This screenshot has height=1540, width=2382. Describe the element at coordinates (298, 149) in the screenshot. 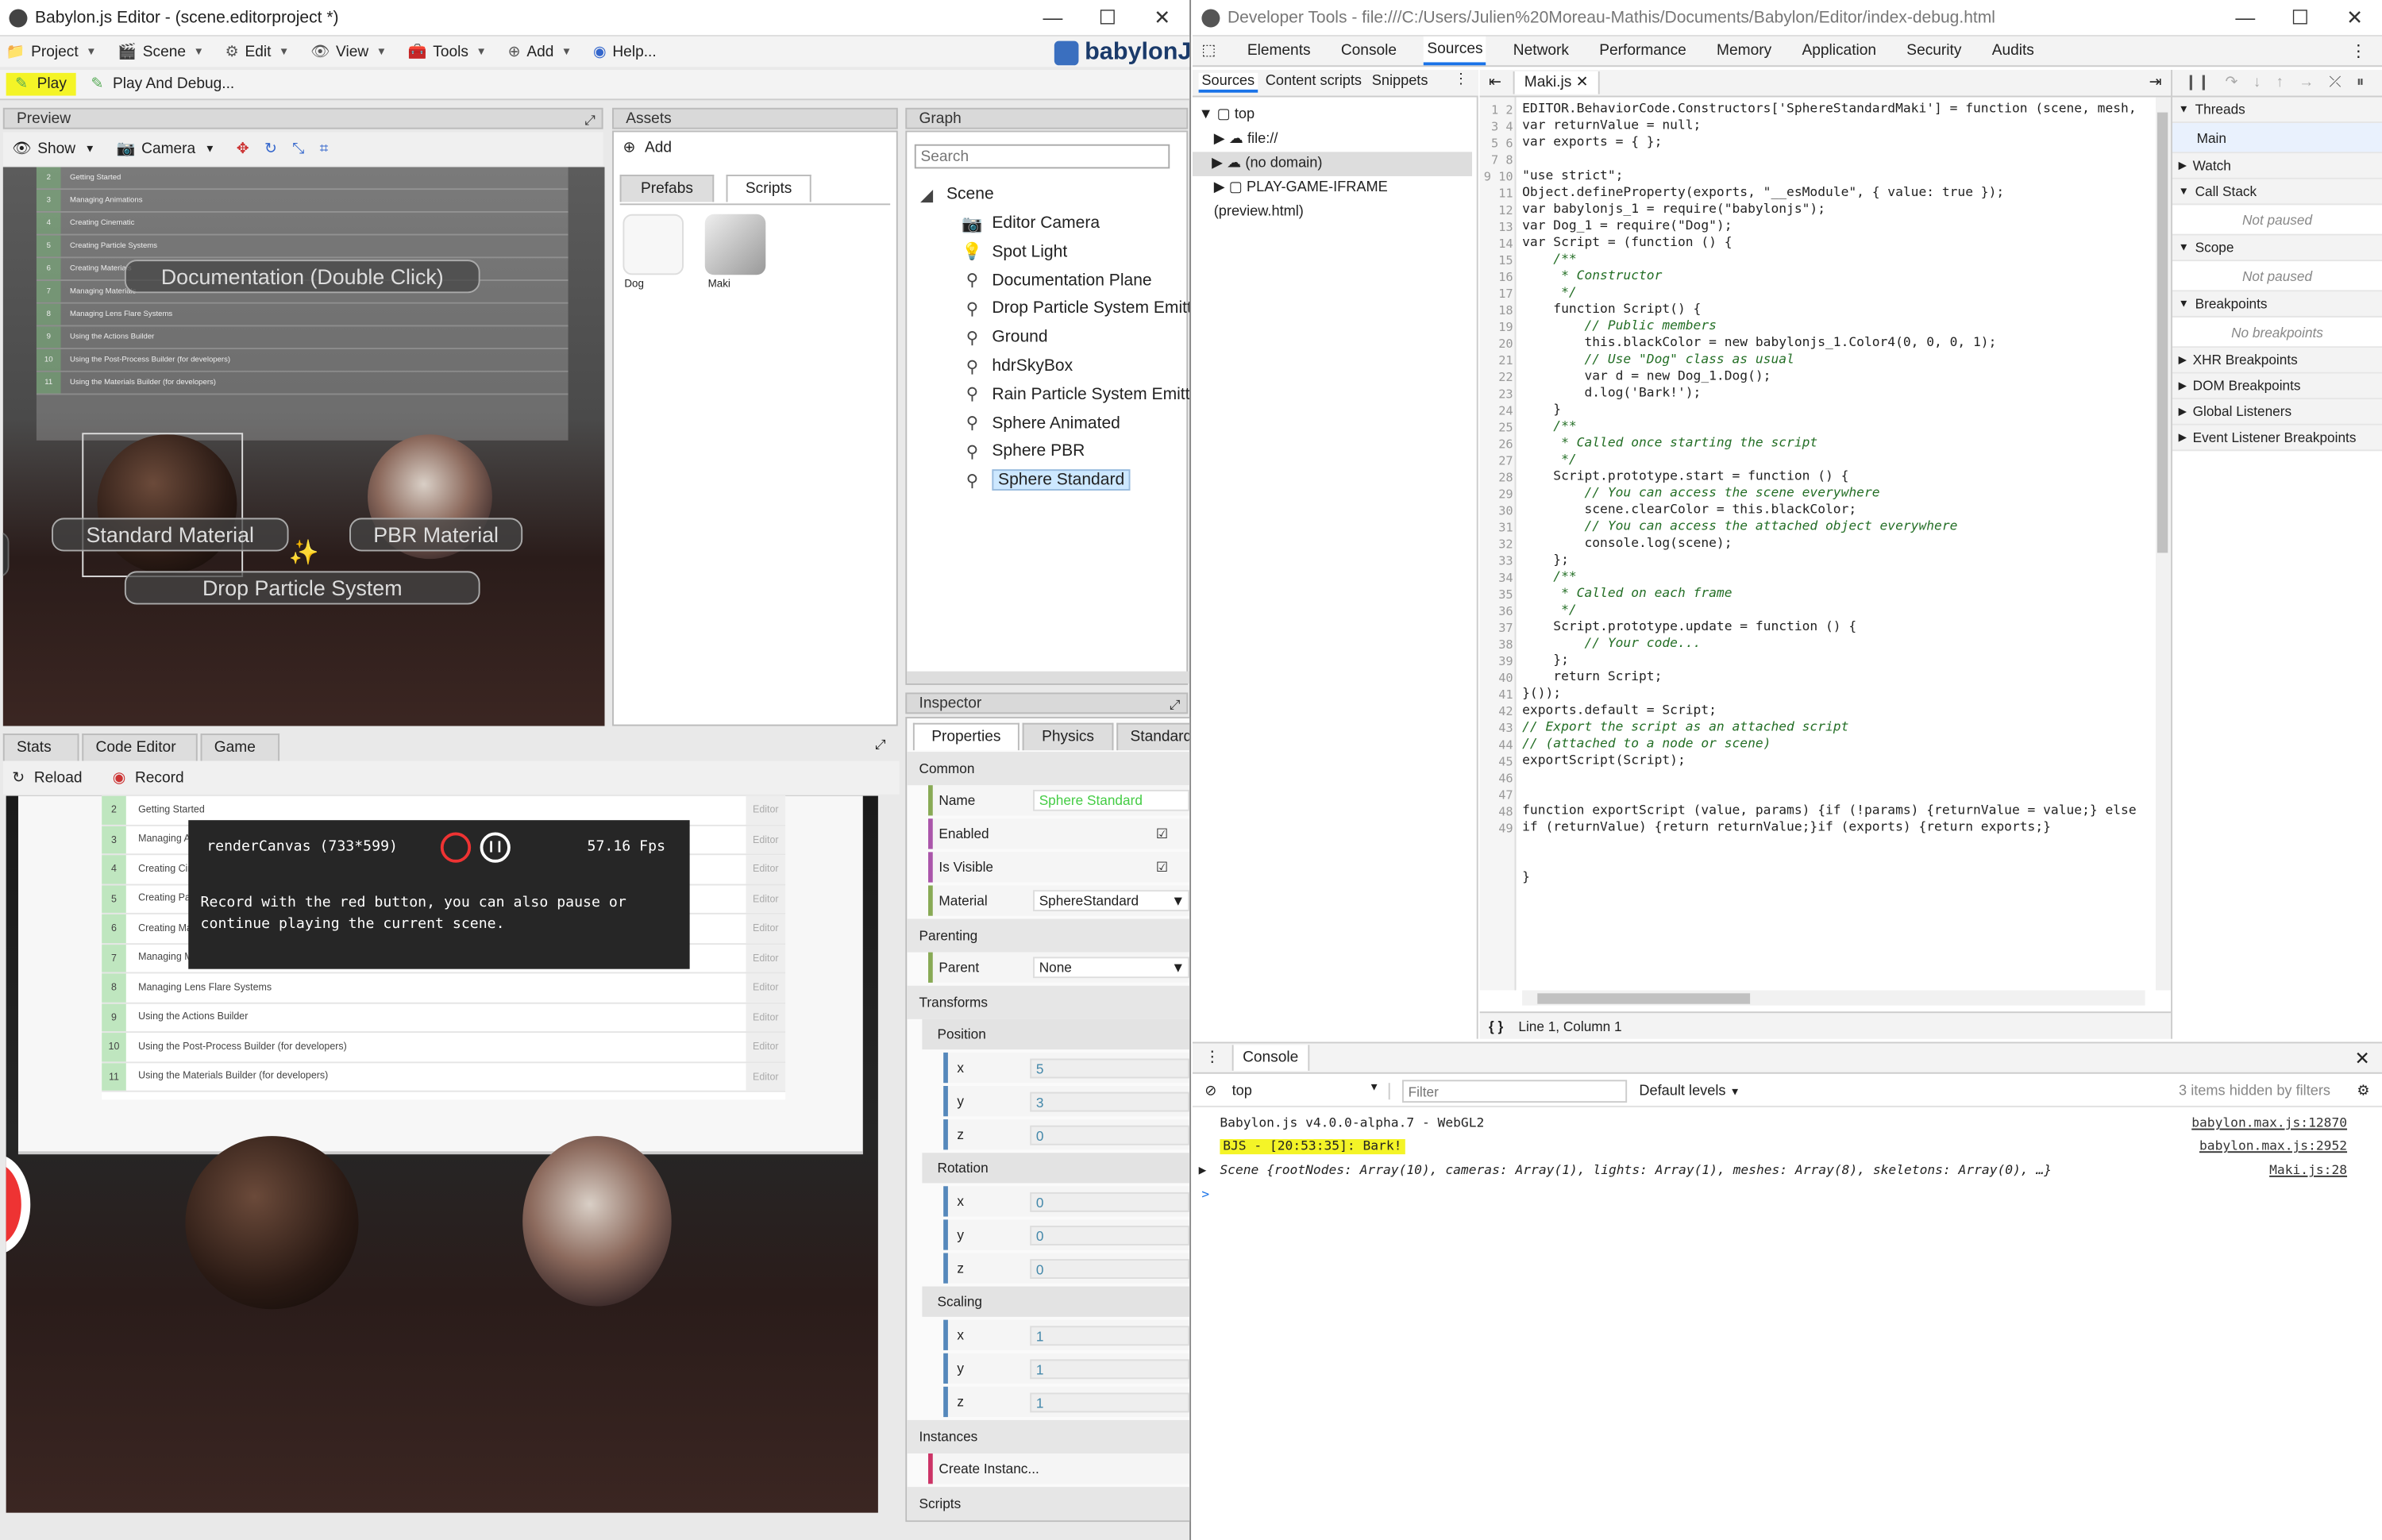

I see `scale-gizmo-icon: ⤡` at that location.